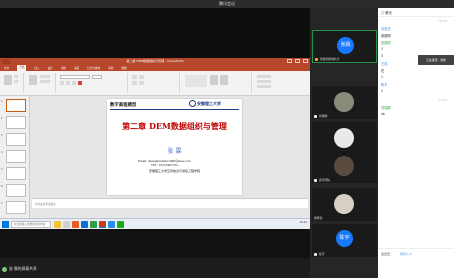 The width and height of the screenshot is (454, 278). I want to click on tencent-meeting-icon, so click(111, 224).